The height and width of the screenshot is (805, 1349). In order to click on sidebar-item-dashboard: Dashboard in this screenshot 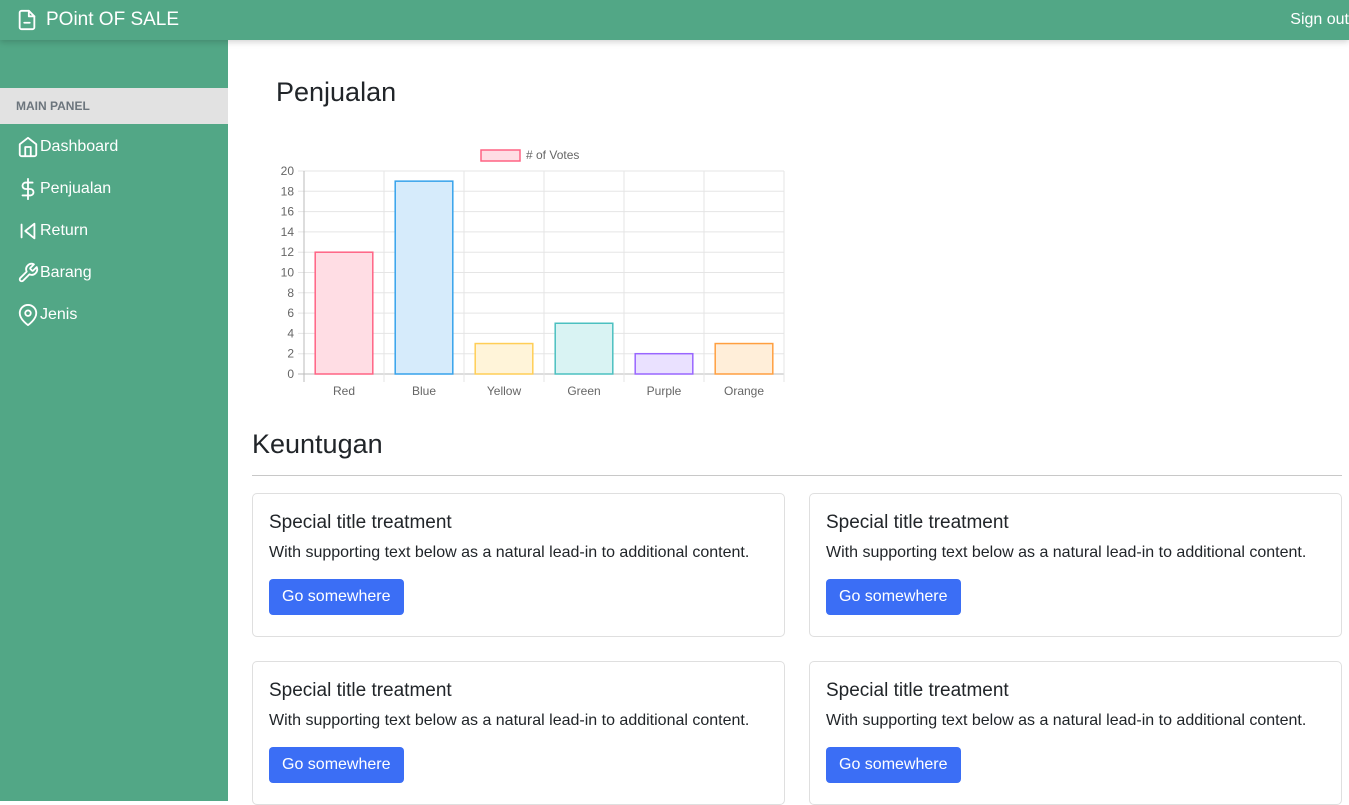, I will do `click(114, 147)`.